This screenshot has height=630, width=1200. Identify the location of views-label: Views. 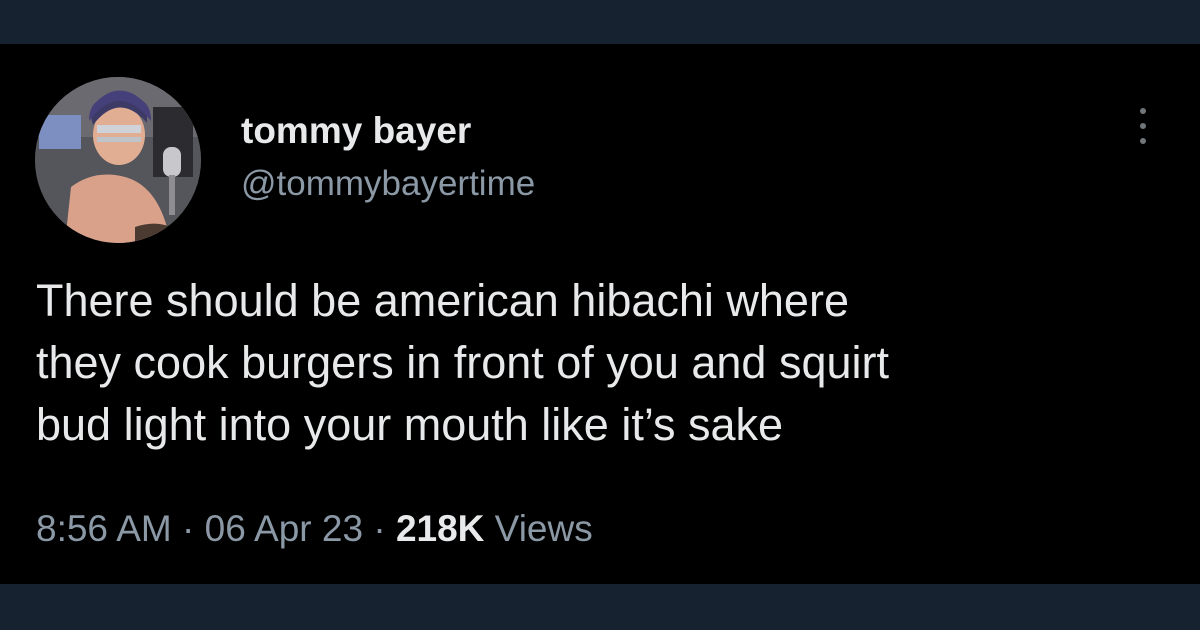
(538, 528).